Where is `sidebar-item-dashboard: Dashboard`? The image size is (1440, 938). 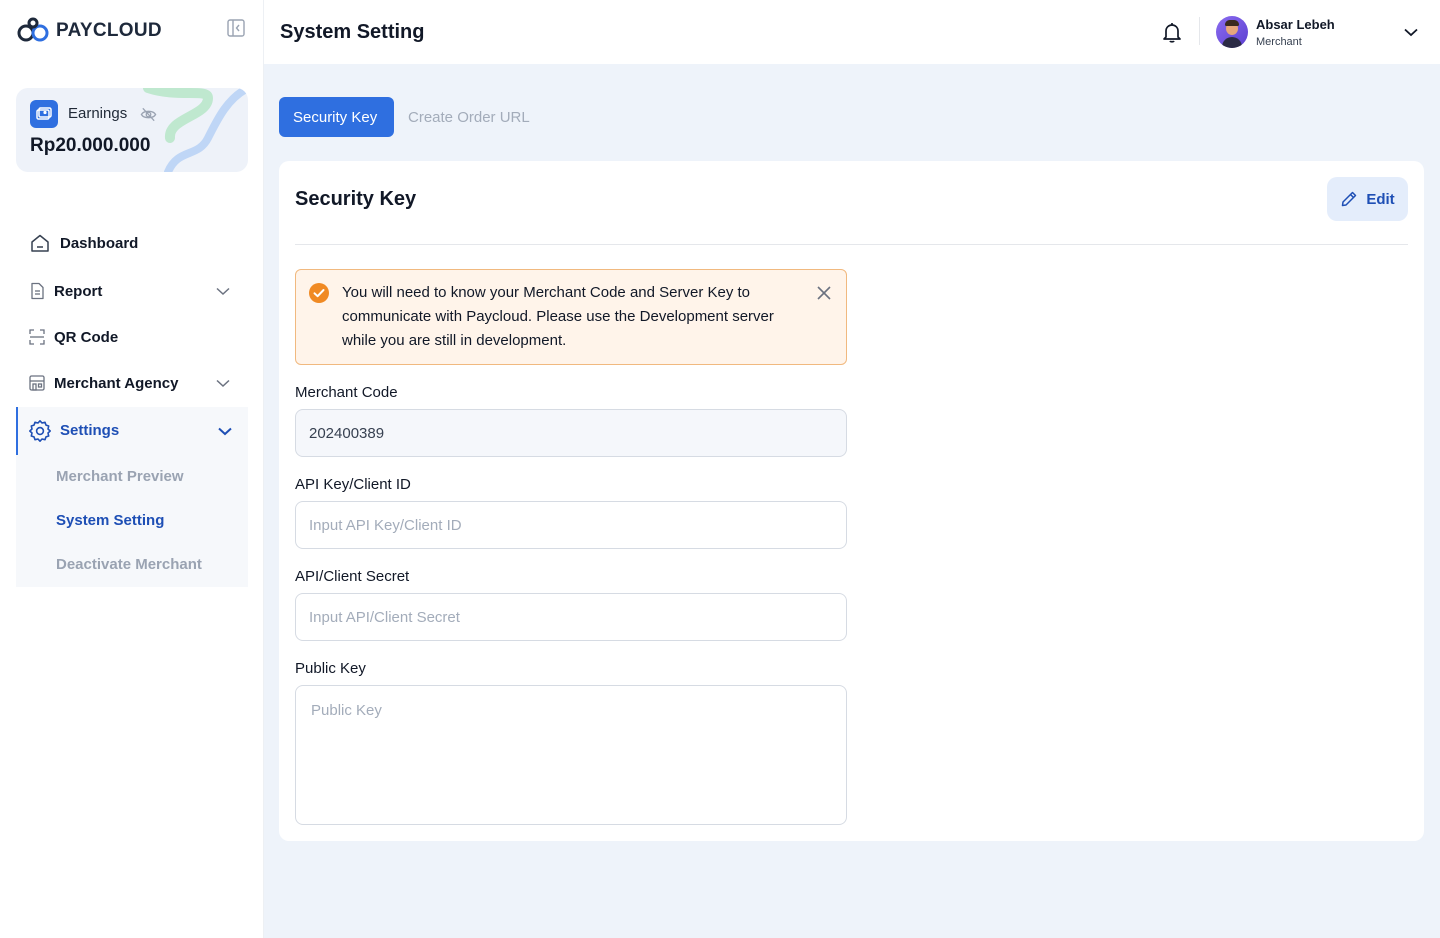 sidebar-item-dashboard: Dashboard is located at coordinates (132, 243).